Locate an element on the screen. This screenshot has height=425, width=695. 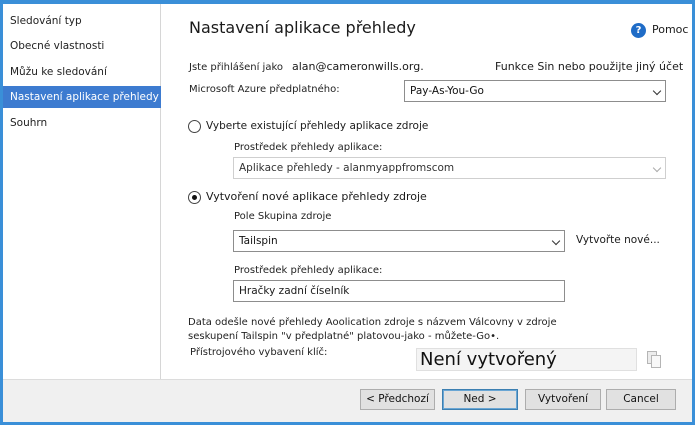
subscription-label: Microsoft Azure předplatného: is located at coordinates (264, 89).